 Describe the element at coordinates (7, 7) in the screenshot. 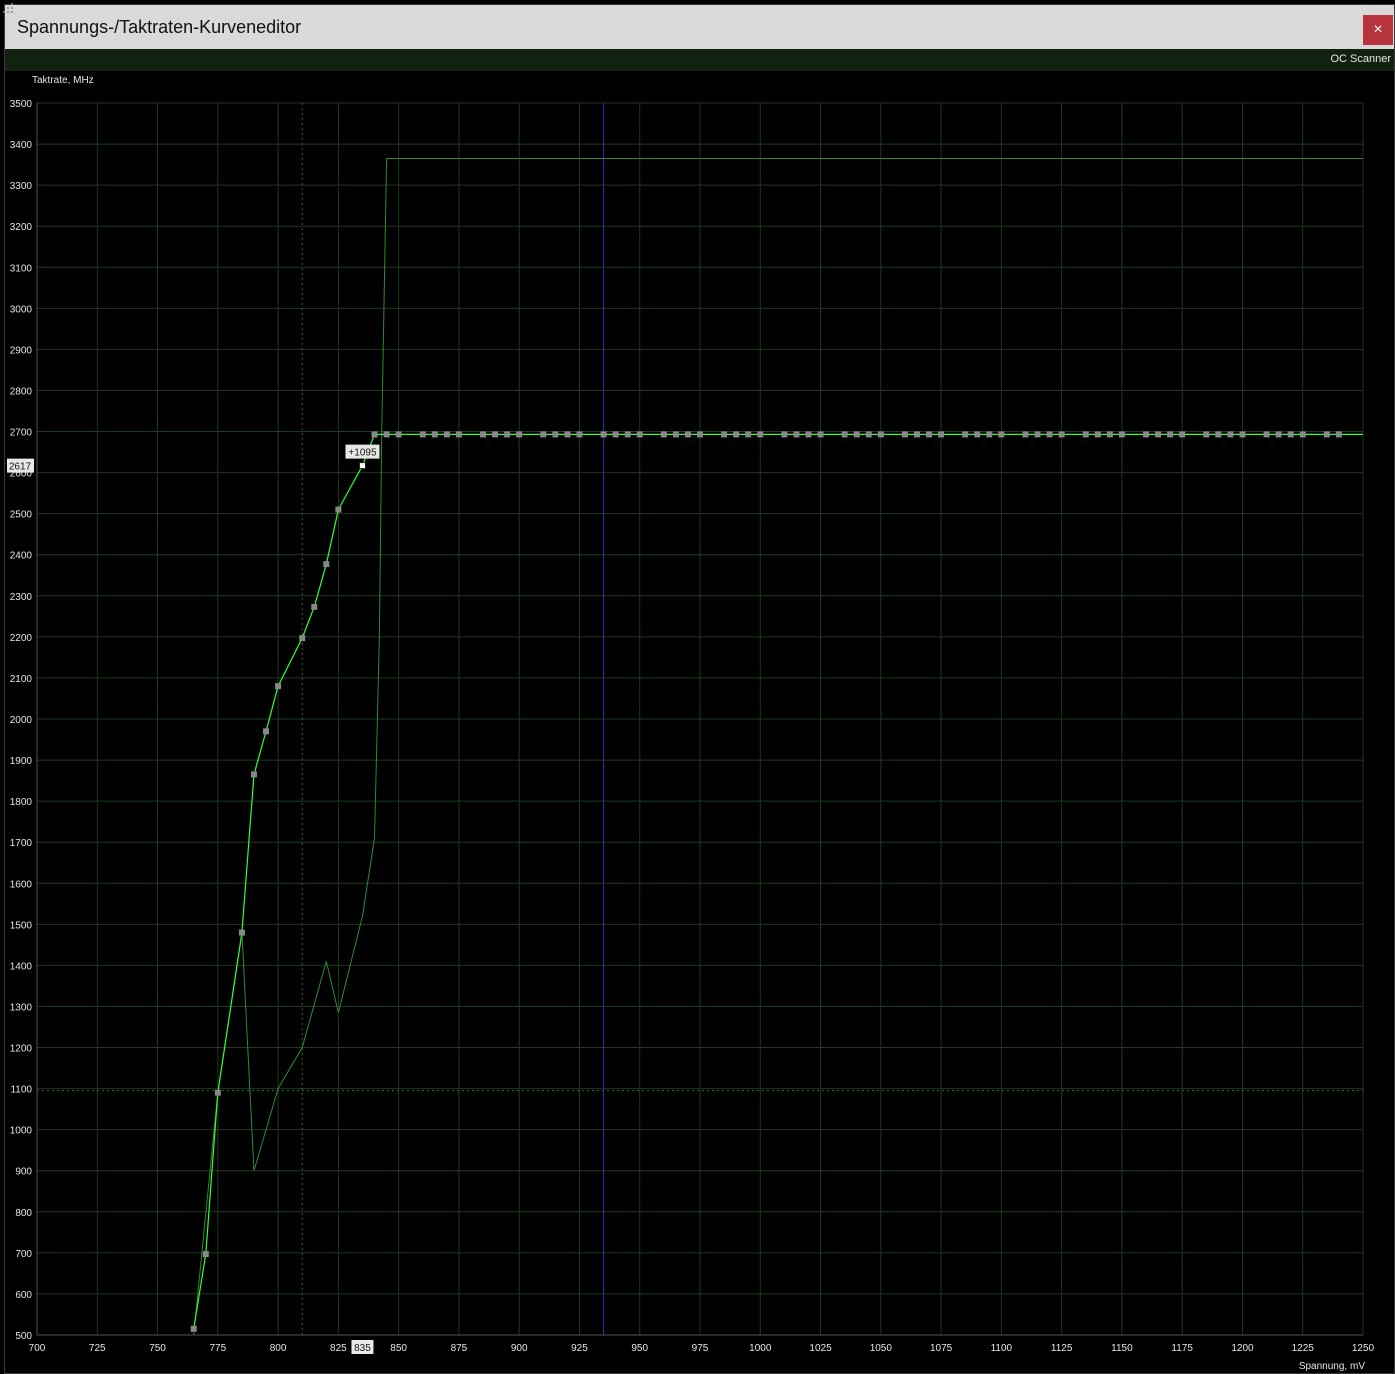

I see `resize-grip-icon` at that location.